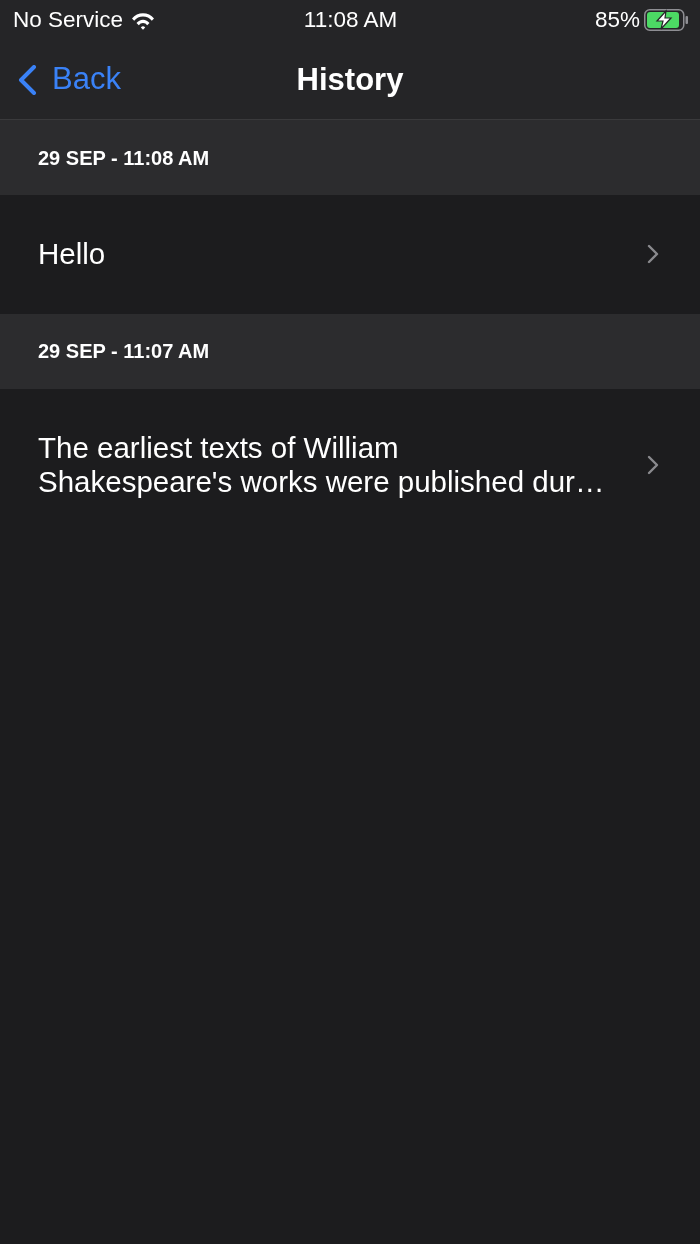 The width and height of the screenshot is (700, 1244). What do you see at coordinates (617, 20) in the screenshot?
I see `battery-percentage: 85%` at bounding box center [617, 20].